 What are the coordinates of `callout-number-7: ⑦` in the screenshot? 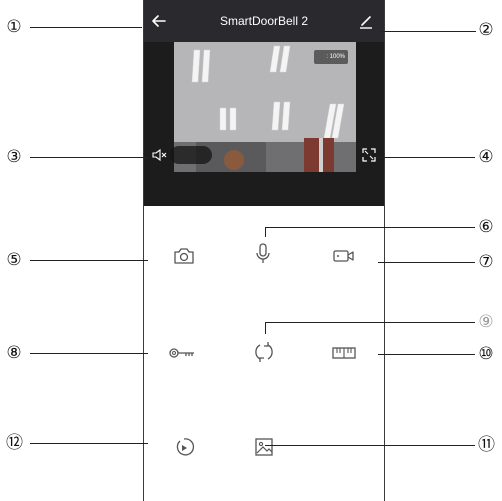 It's located at (486, 262).